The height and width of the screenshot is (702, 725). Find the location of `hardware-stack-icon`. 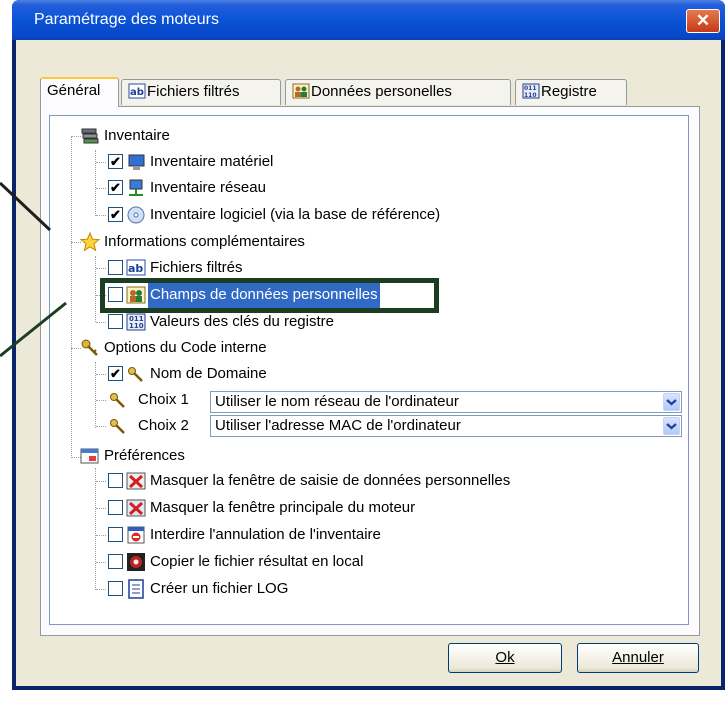

hardware-stack-icon is located at coordinates (90, 136).